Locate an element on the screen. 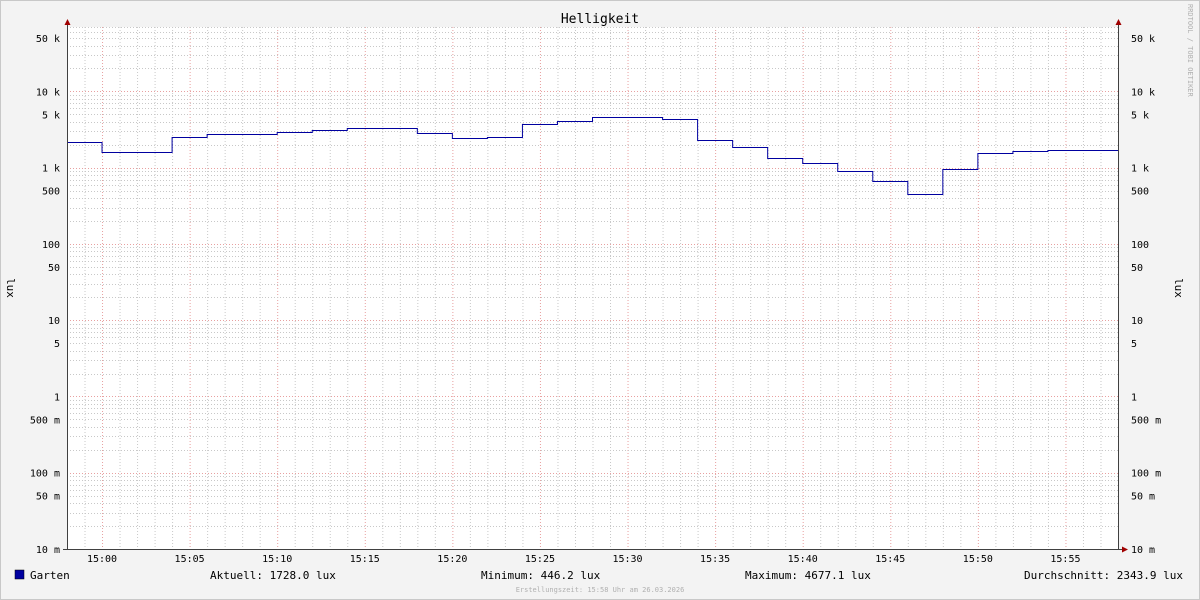  y-tick-label-right: 50 m is located at coordinates (1143, 497).